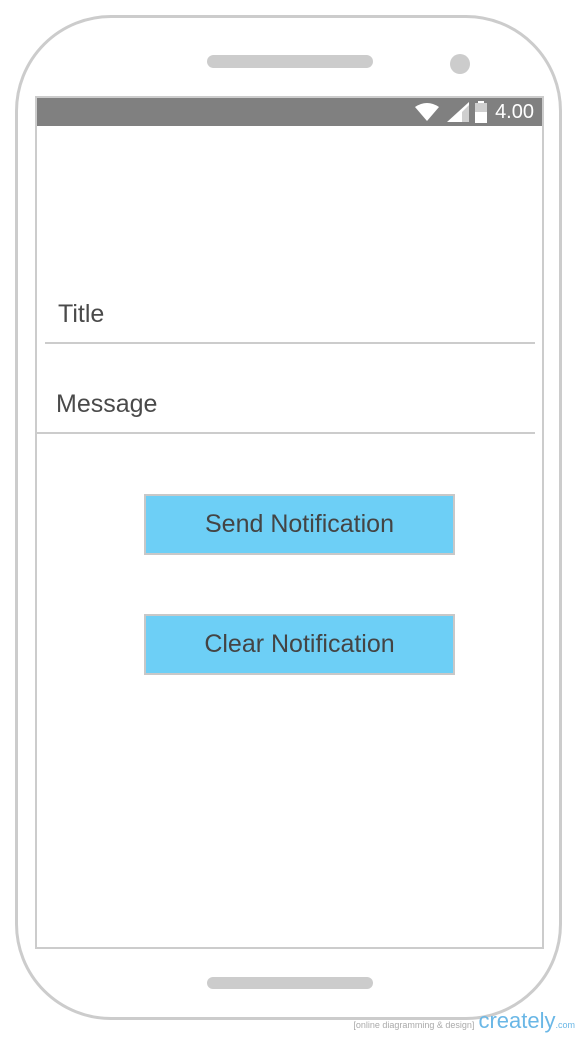 Image resolution: width=580 pixels, height=1040 pixels. What do you see at coordinates (289, 112) in the screenshot?
I see `status-bar: 4.00` at bounding box center [289, 112].